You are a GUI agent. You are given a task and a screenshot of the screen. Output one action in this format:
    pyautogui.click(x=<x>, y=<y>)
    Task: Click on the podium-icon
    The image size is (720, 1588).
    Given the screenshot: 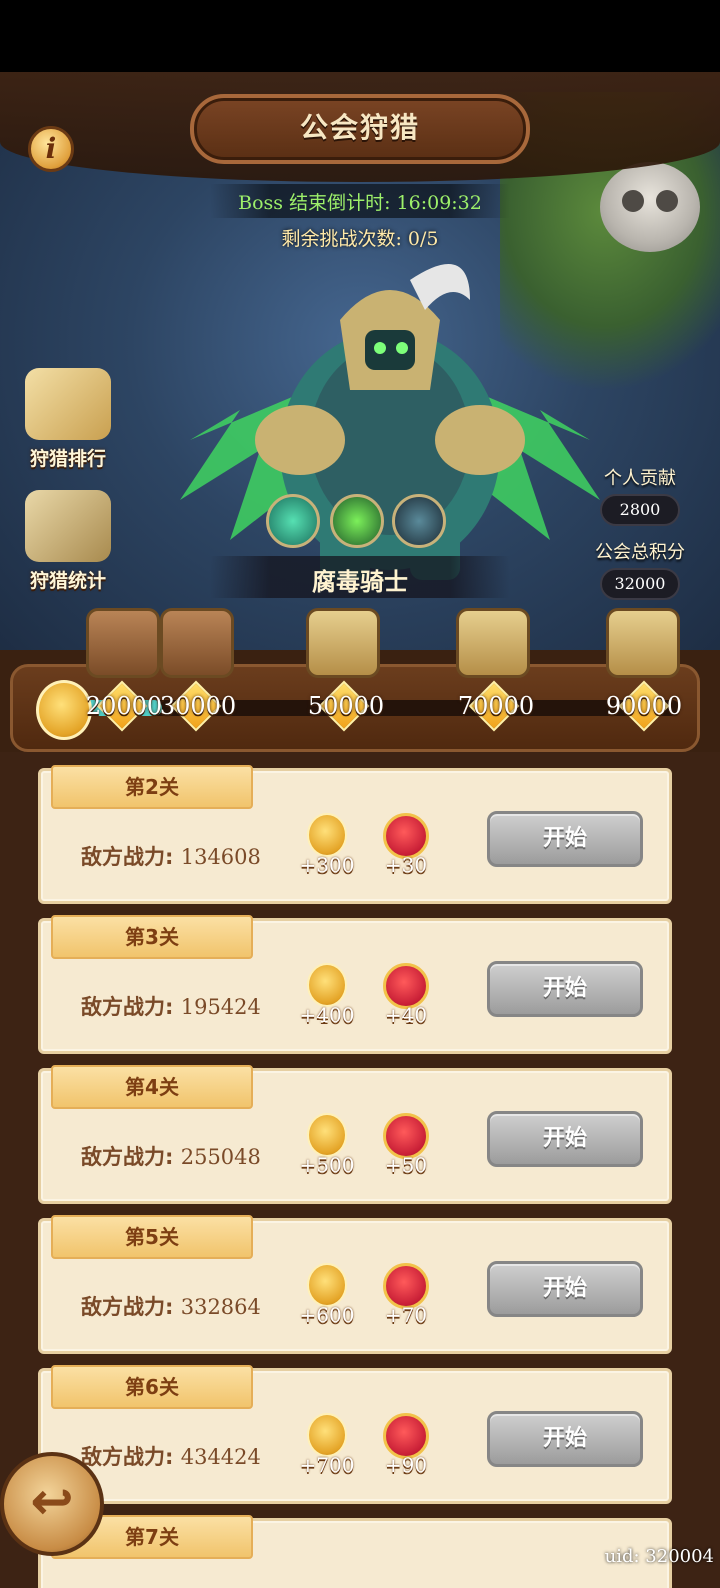 What is the action you would take?
    pyautogui.click(x=68, y=404)
    